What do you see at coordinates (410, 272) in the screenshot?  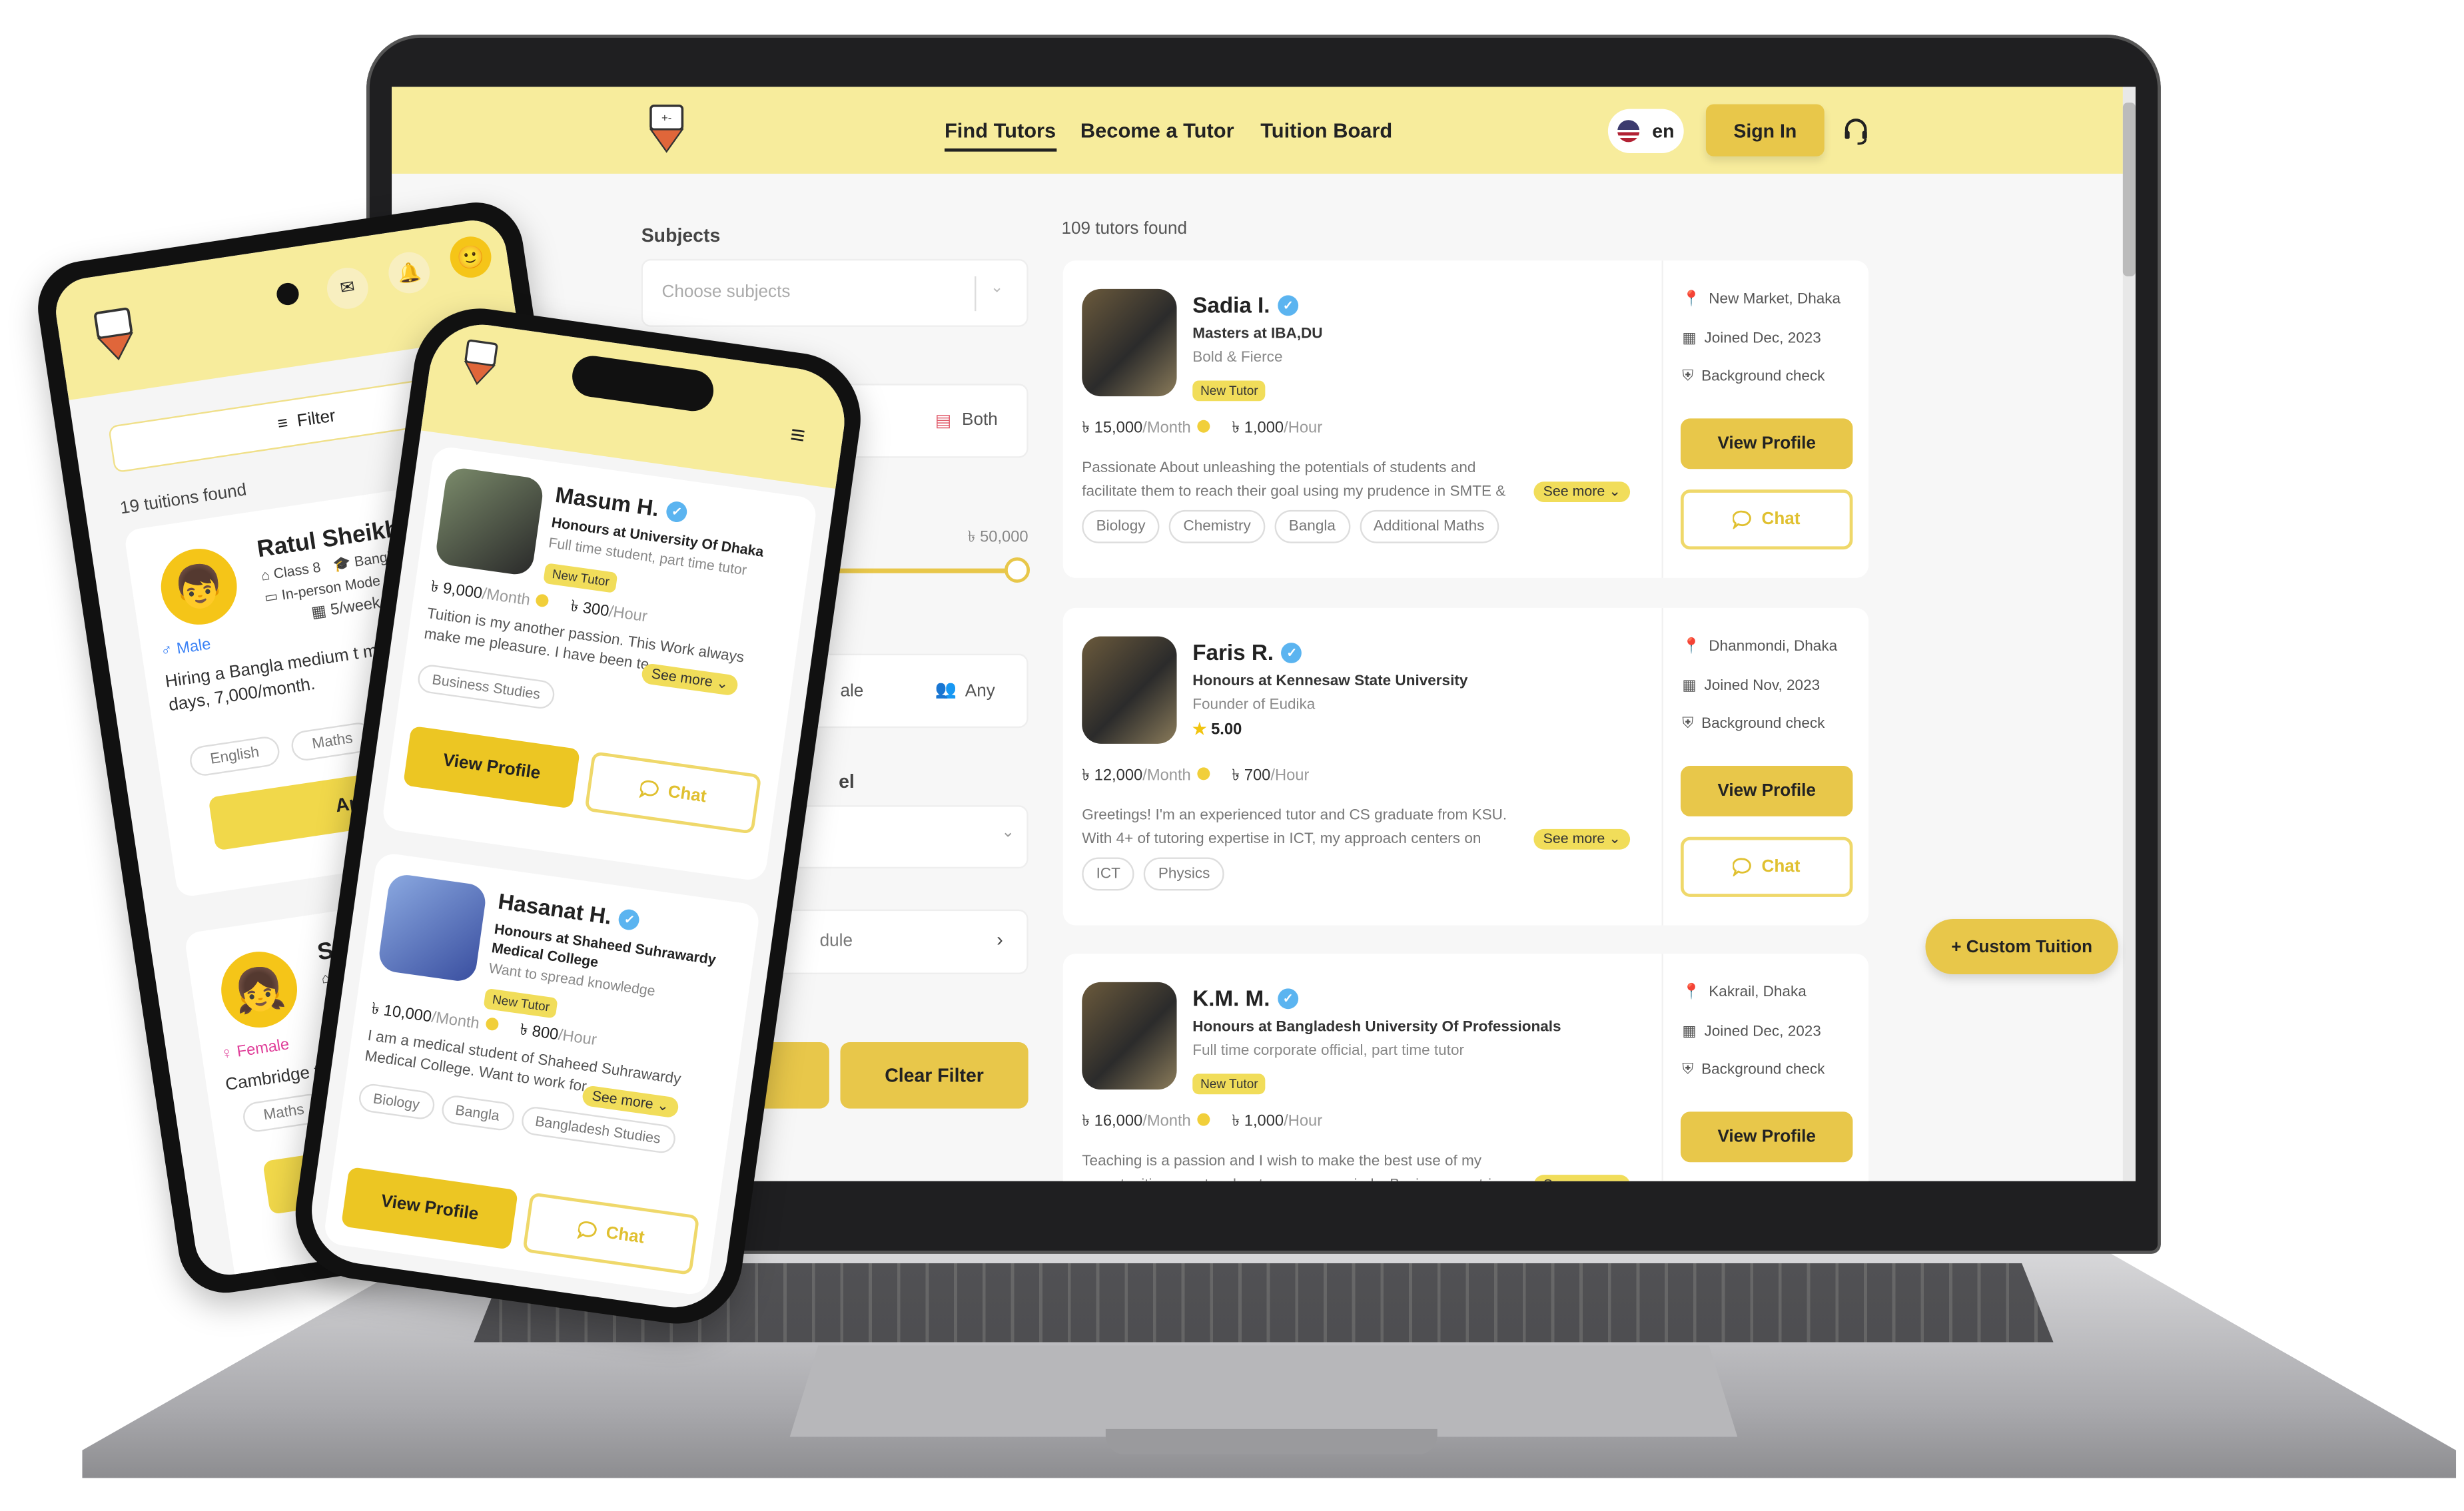 I see `bell-icon: 🔔` at bounding box center [410, 272].